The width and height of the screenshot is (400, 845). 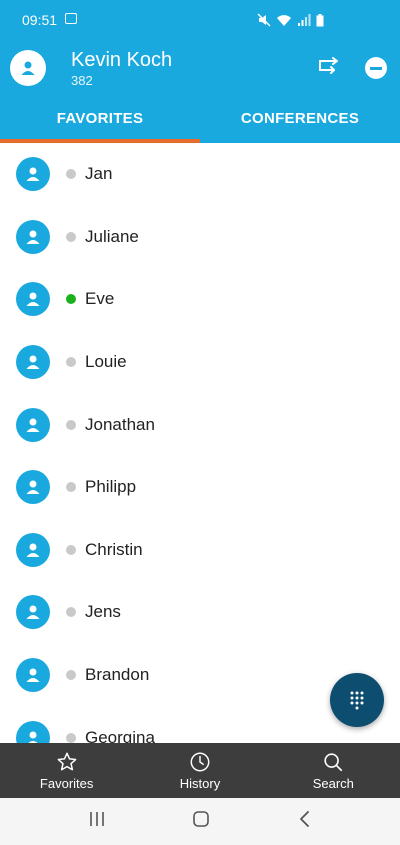 What do you see at coordinates (200, 424) in the screenshot?
I see `list-item: Jonathan` at bounding box center [200, 424].